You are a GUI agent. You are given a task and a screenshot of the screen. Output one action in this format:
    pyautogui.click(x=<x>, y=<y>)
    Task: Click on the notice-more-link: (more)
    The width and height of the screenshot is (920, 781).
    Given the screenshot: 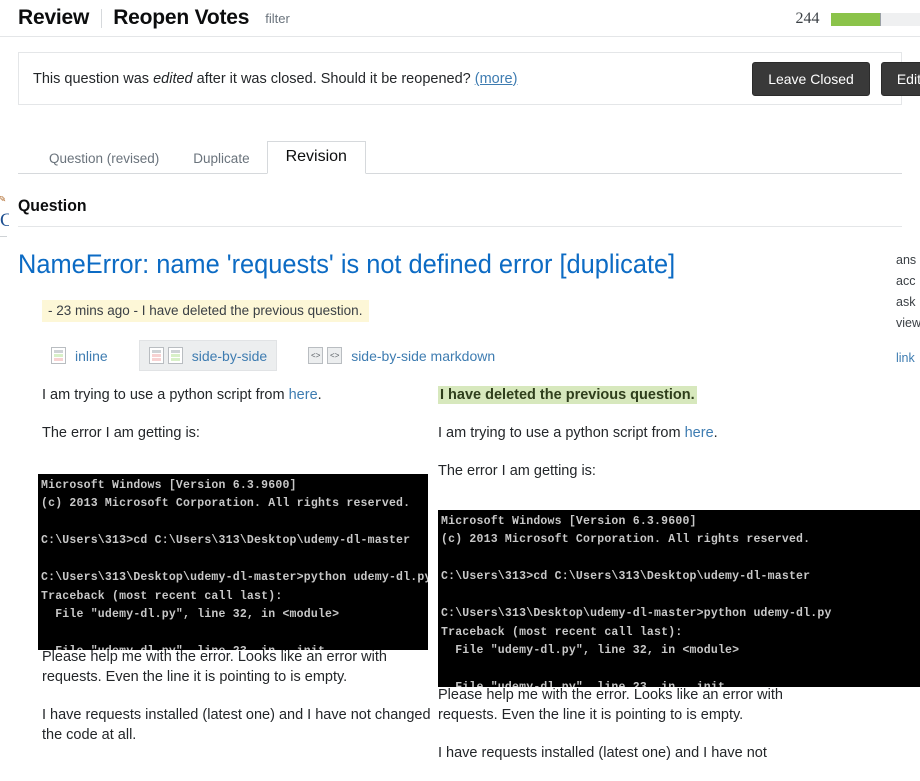 What is the action you would take?
    pyautogui.click(x=496, y=79)
    